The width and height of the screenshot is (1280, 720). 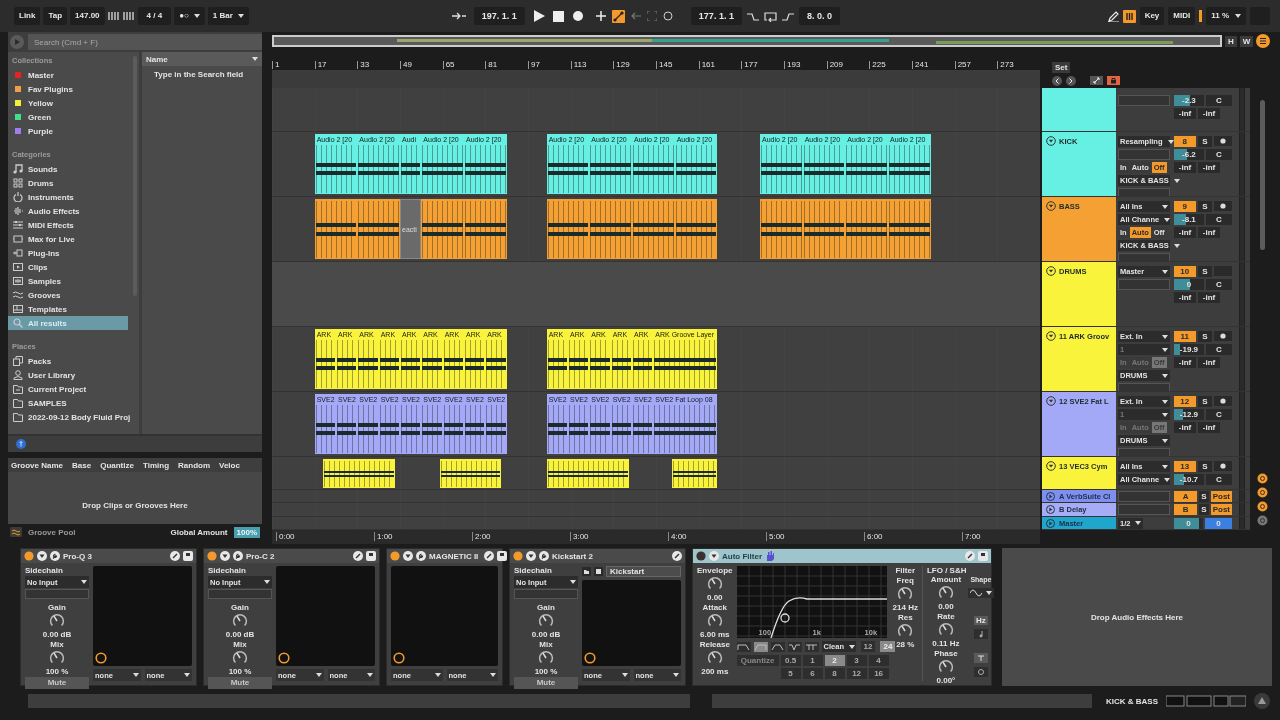 What do you see at coordinates (68, 389) in the screenshot?
I see `place-item: Current Project` at bounding box center [68, 389].